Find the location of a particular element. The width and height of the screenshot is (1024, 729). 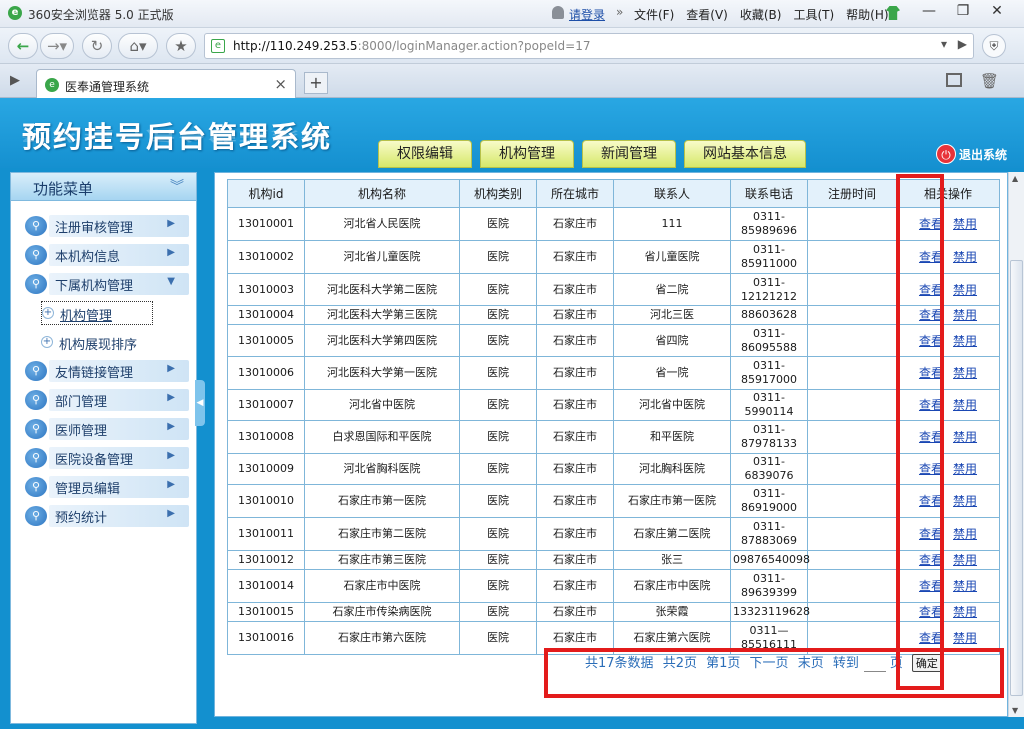

collapse-chevron-icon: ︾ is located at coordinates (177, 186).